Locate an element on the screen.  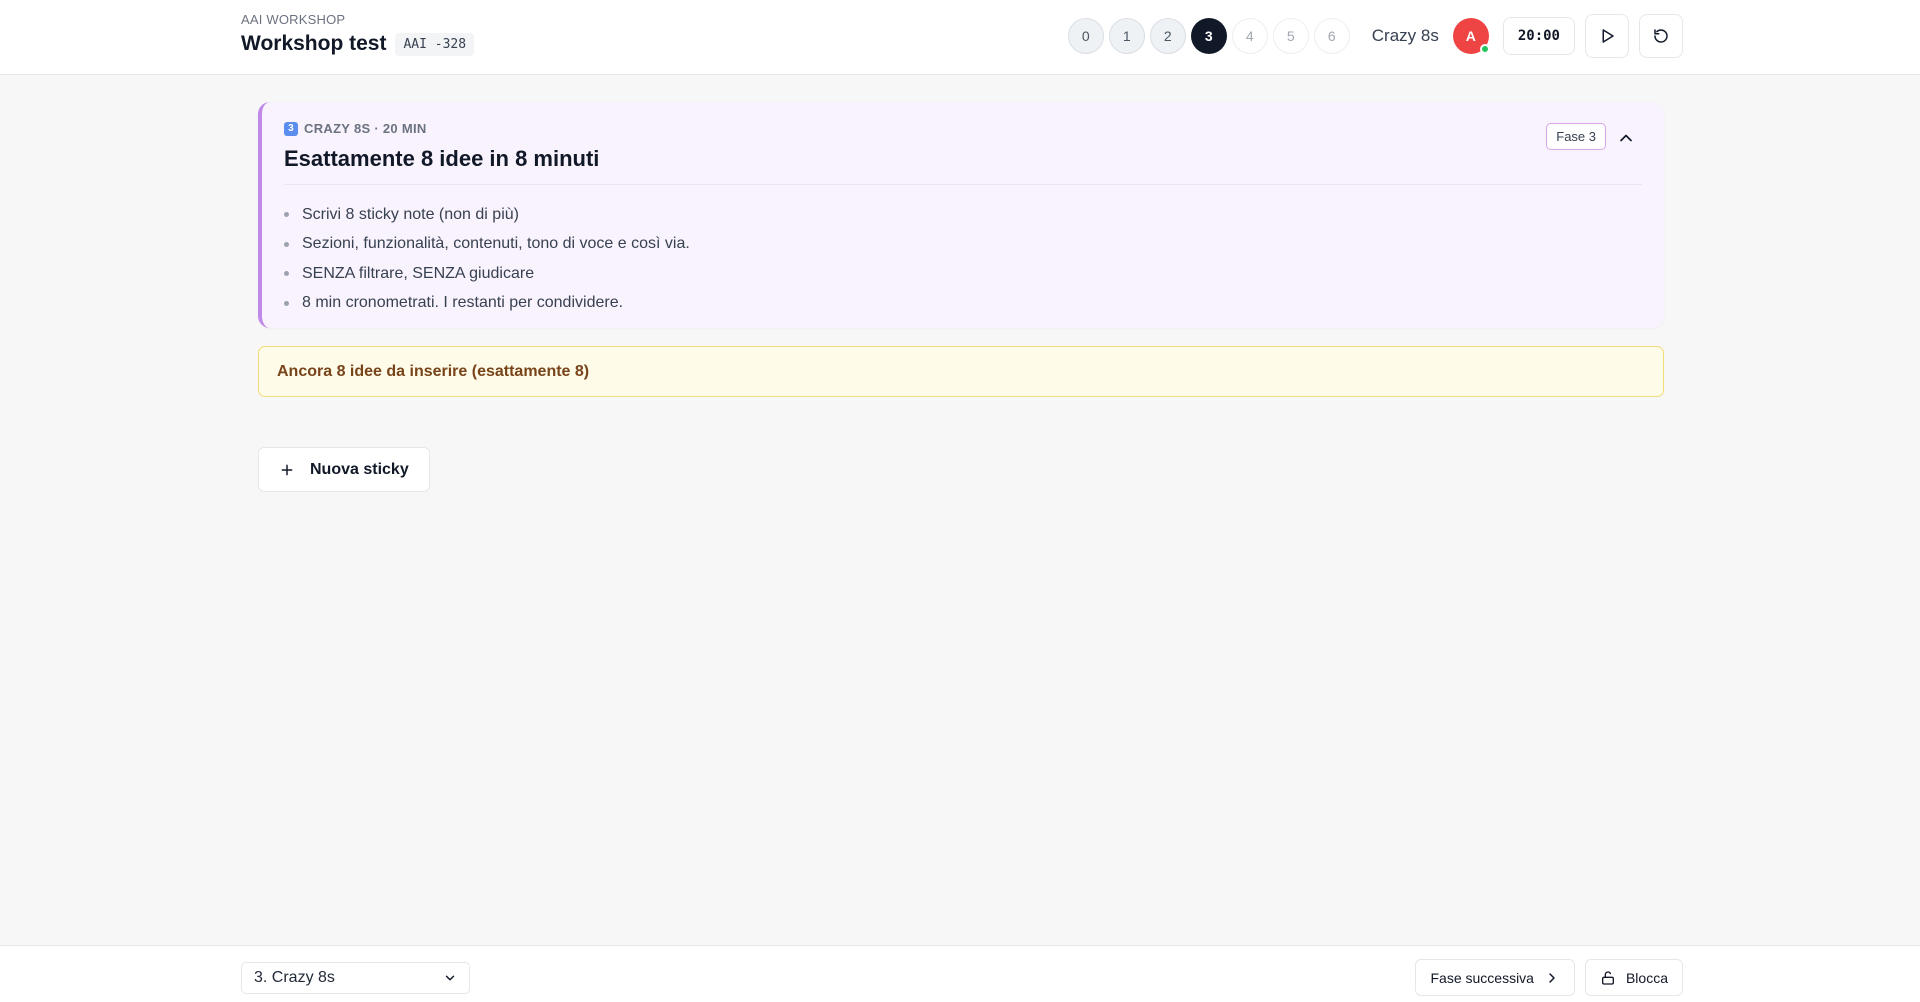
workshop-code: AAI -328 is located at coordinates (435, 44).